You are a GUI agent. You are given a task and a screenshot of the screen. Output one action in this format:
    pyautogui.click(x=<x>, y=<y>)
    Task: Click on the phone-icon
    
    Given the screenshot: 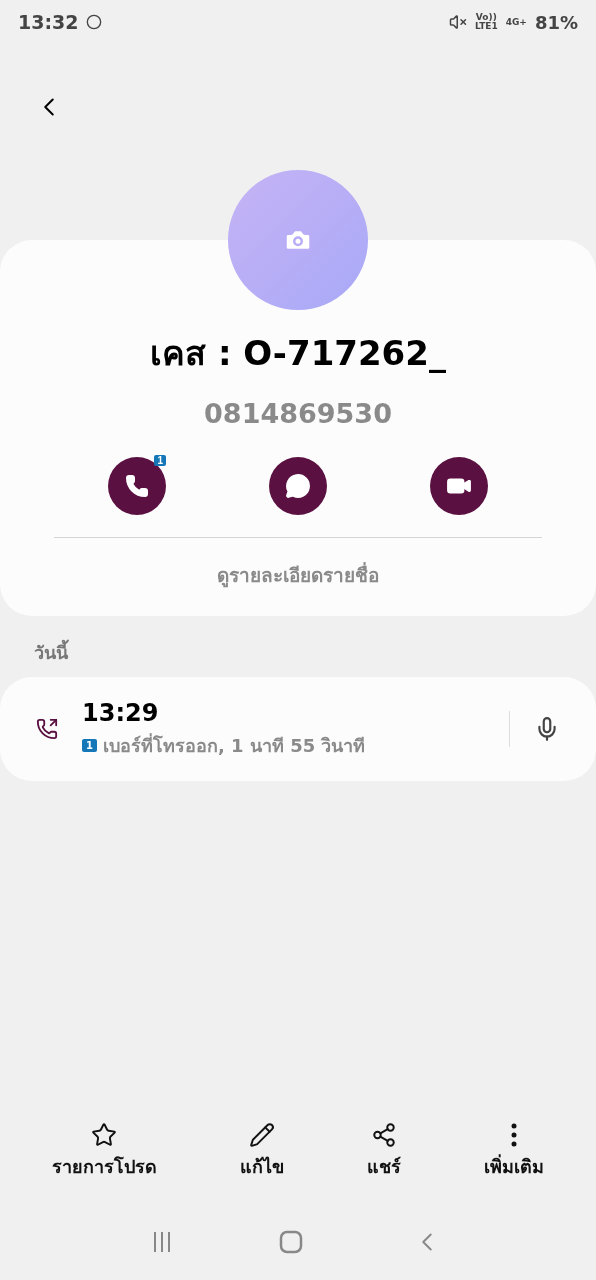 What is the action you would take?
    pyautogui.click(x=137, y=486)
    